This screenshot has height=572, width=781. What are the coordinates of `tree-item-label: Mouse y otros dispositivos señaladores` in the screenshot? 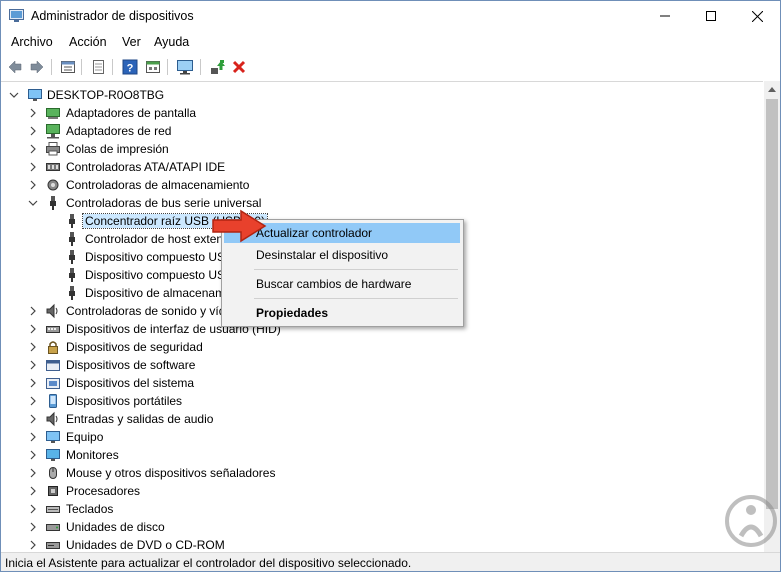 It's located at (171, 473).